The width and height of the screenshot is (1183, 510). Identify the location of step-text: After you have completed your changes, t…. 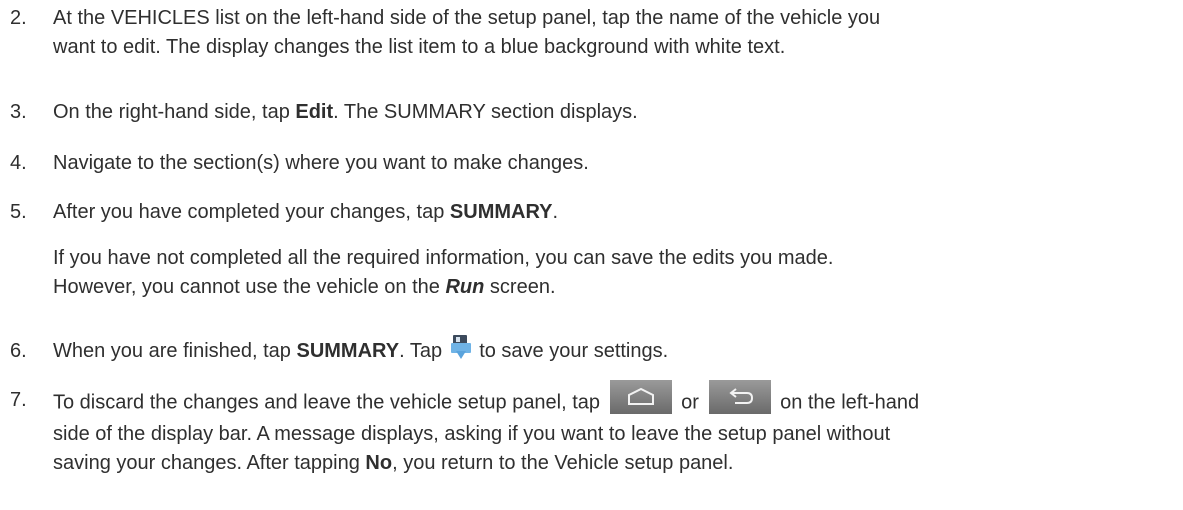
(306, 212).